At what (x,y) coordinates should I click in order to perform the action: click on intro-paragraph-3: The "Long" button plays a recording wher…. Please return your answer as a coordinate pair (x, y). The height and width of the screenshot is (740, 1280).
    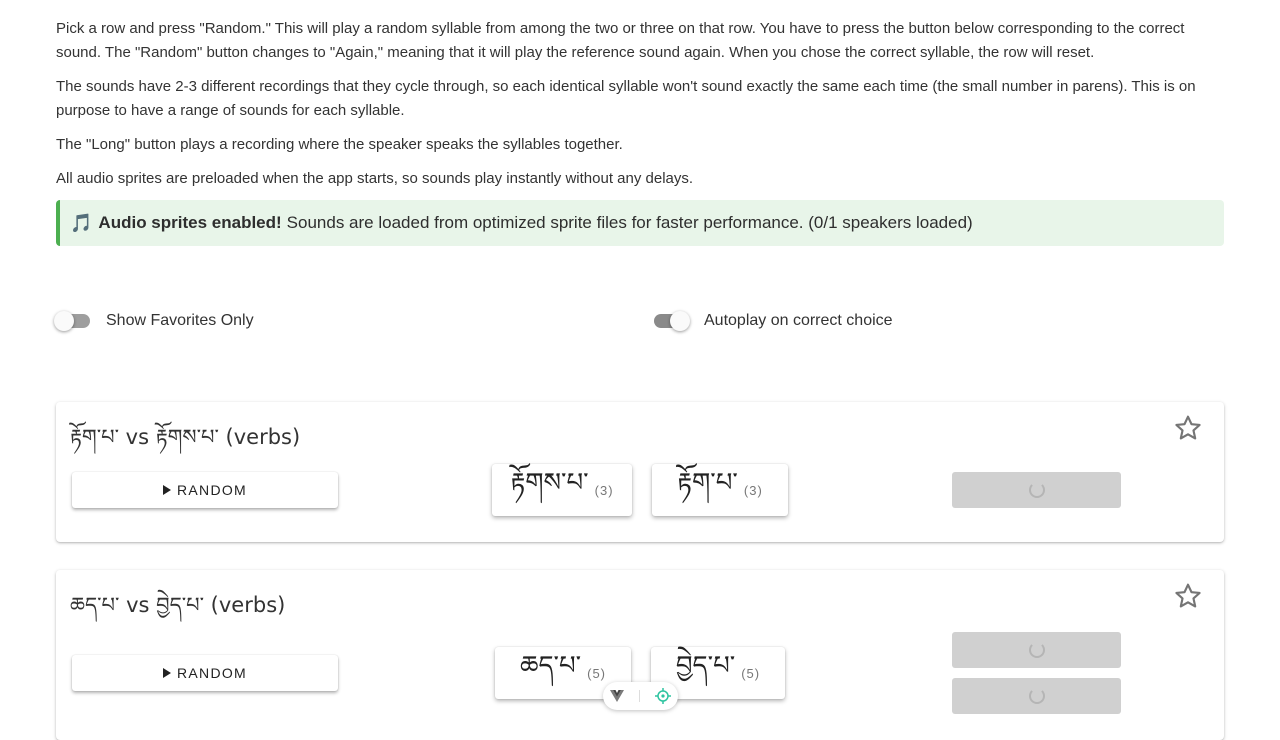
    Looking at the image, I should click on (339, 144).